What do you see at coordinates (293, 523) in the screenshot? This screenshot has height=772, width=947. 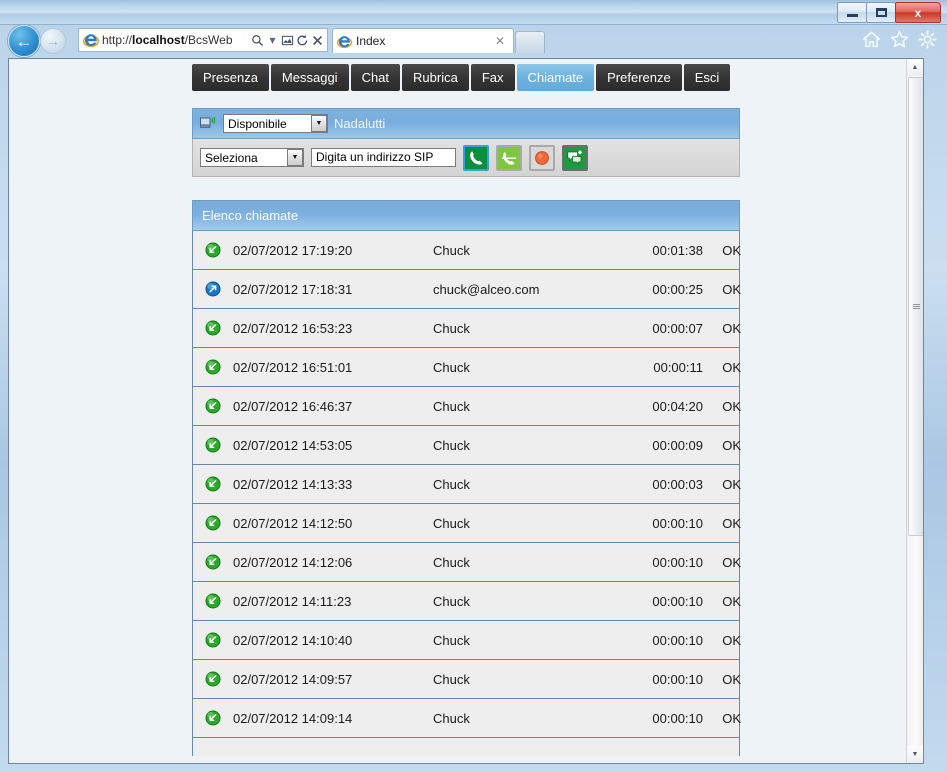 I see `call-datetime: 02/07/2012 14:12:50` at bounding box center [293, 523].